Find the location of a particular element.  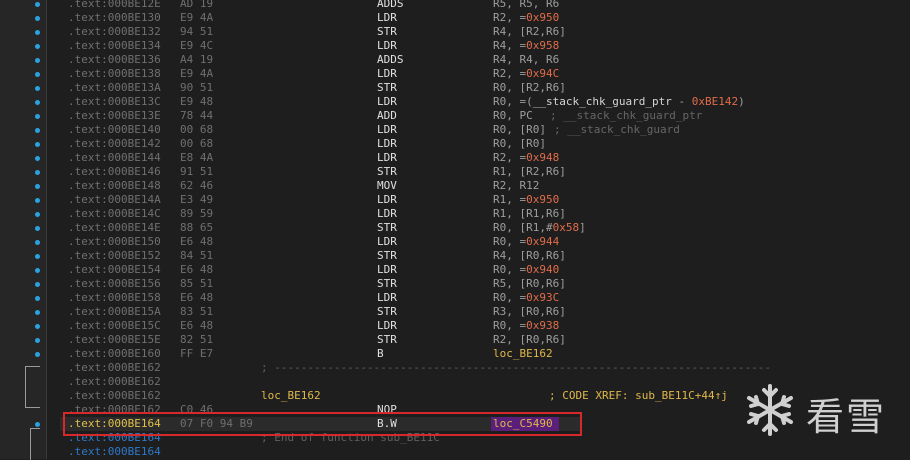

code-line: .text:000BE13A 90 51 STR R0, [R2,R6] is located at coordinates (483, 88).